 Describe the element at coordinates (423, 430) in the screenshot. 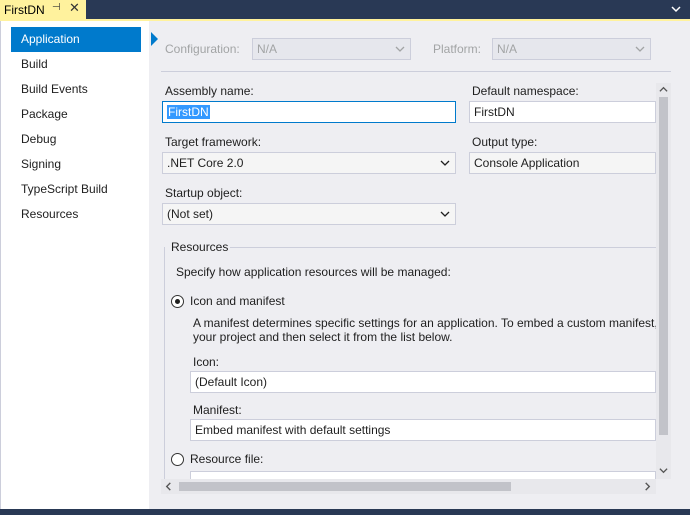

I see `manifest-combo: Embed manifest with default settings` at that location.